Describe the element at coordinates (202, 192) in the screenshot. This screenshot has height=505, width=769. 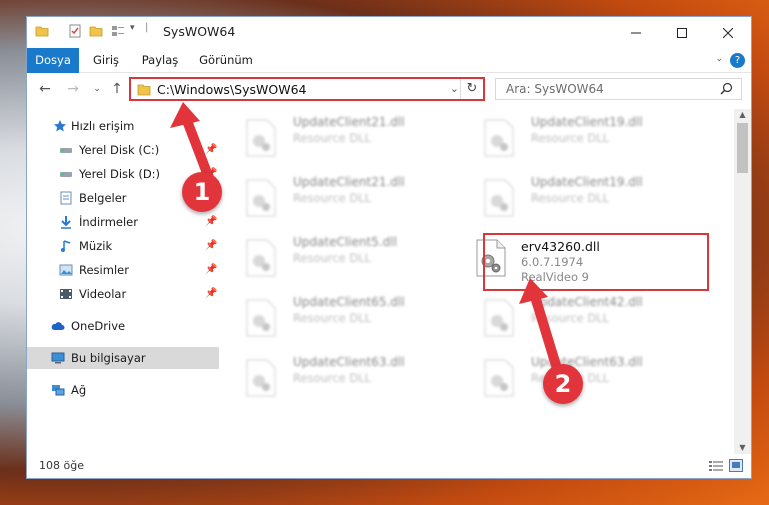
I see `step-badge-1: 1` at that location.